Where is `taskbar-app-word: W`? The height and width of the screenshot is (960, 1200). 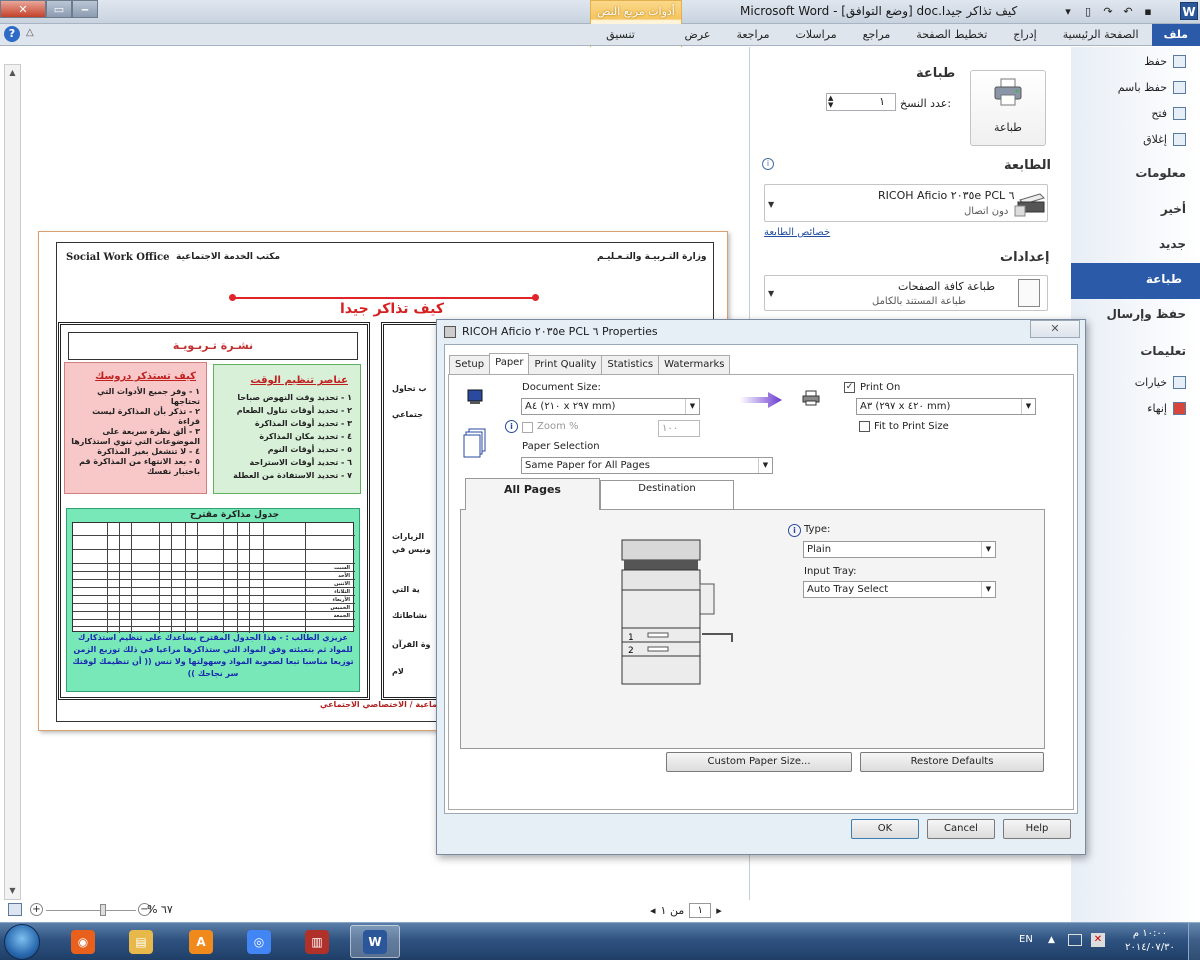
taskbar-app-word: W is located at coordinates (375, 941).